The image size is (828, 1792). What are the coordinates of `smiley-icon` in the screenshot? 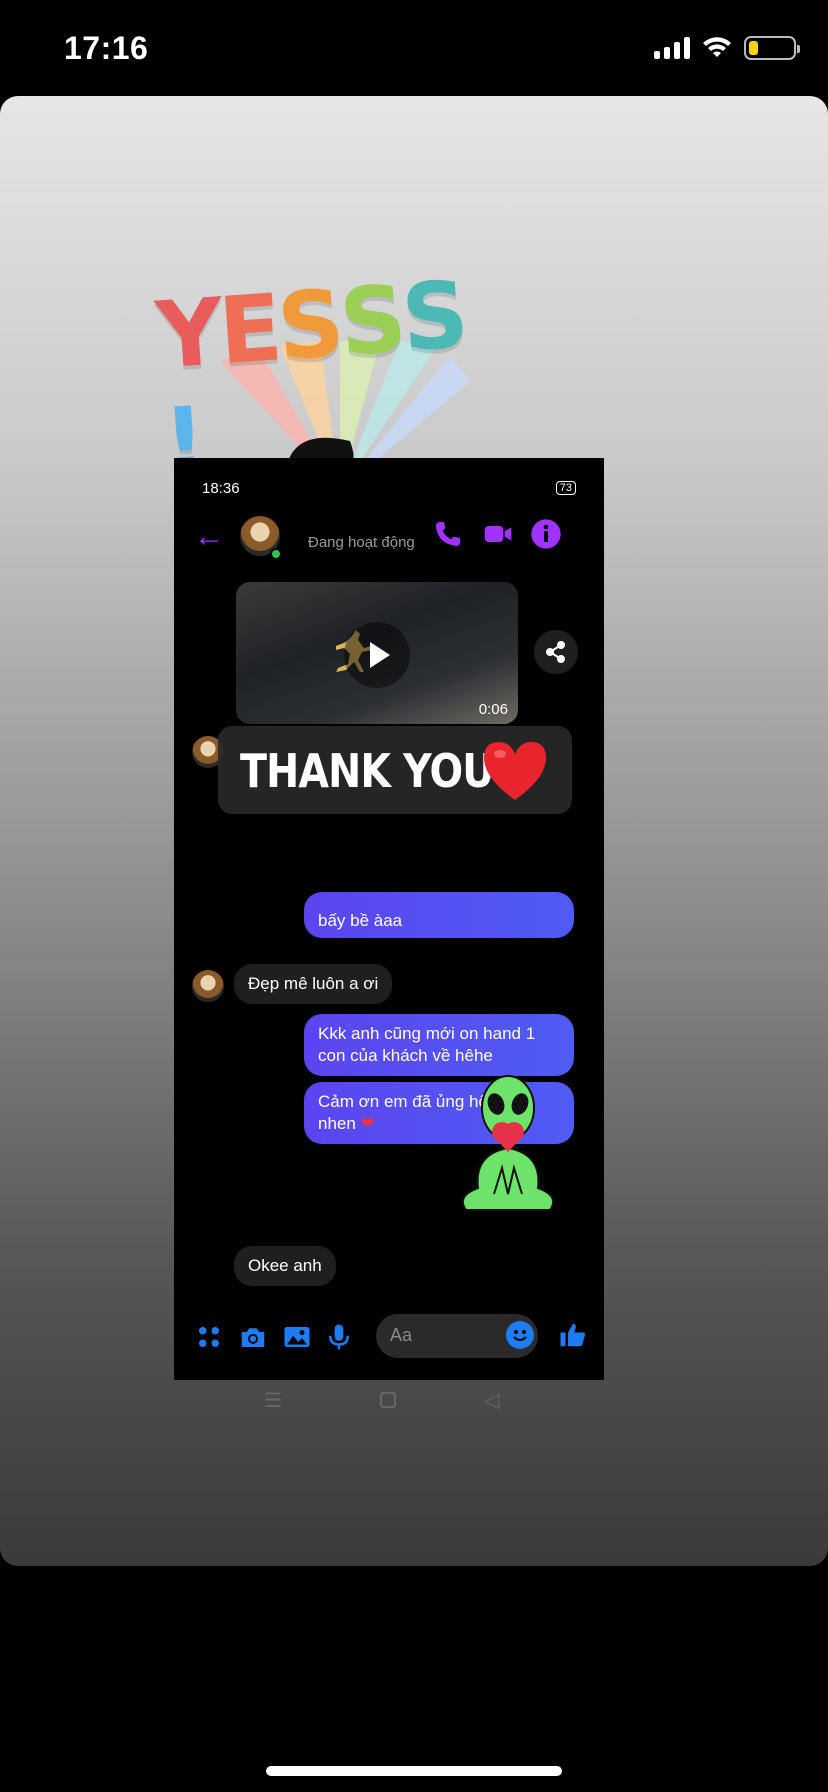 It's located at (520, 1335).